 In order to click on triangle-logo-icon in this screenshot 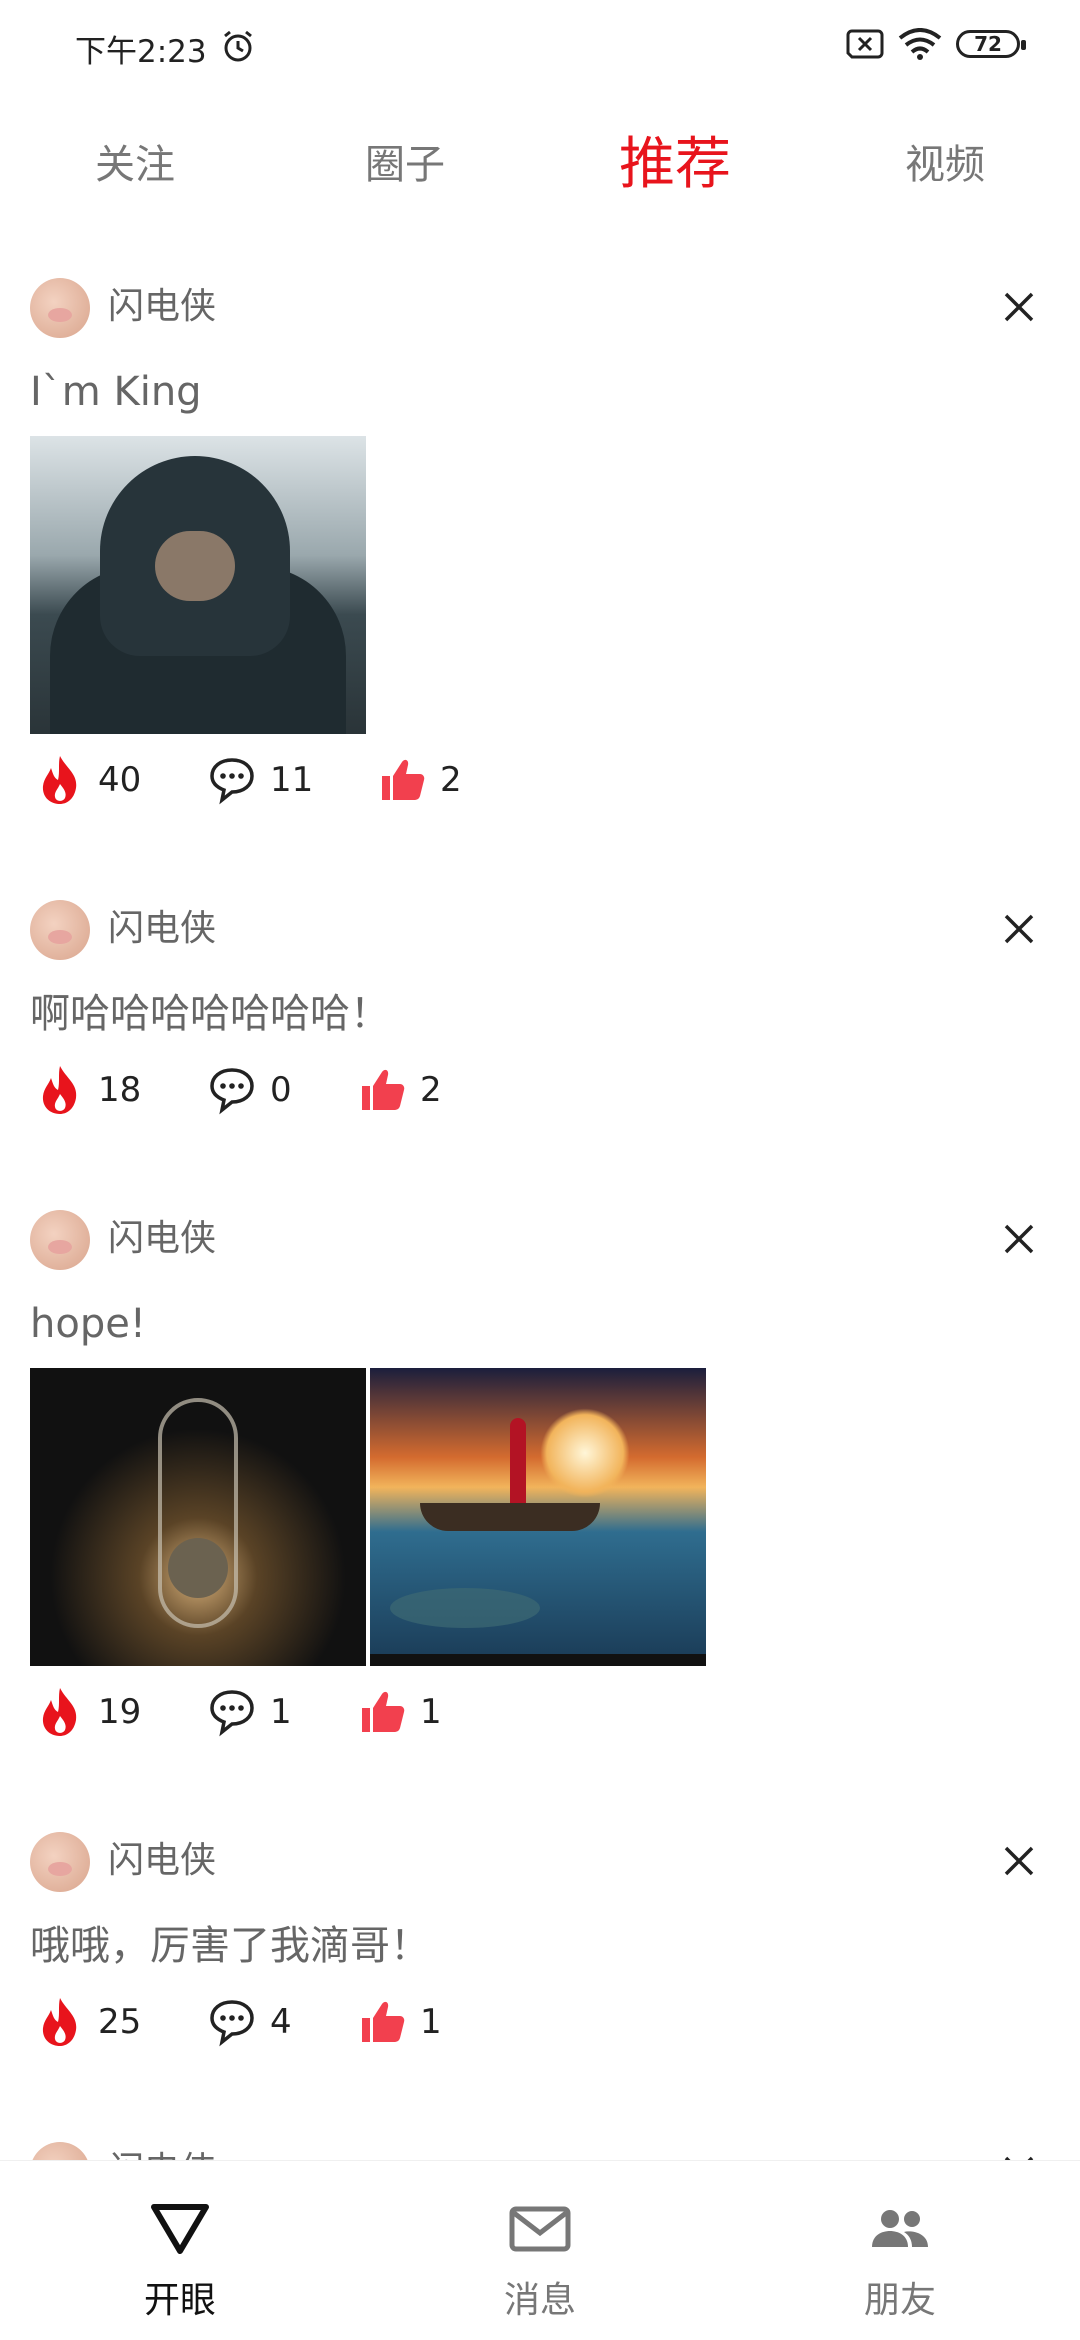, I will do `click(180, 2229)`.